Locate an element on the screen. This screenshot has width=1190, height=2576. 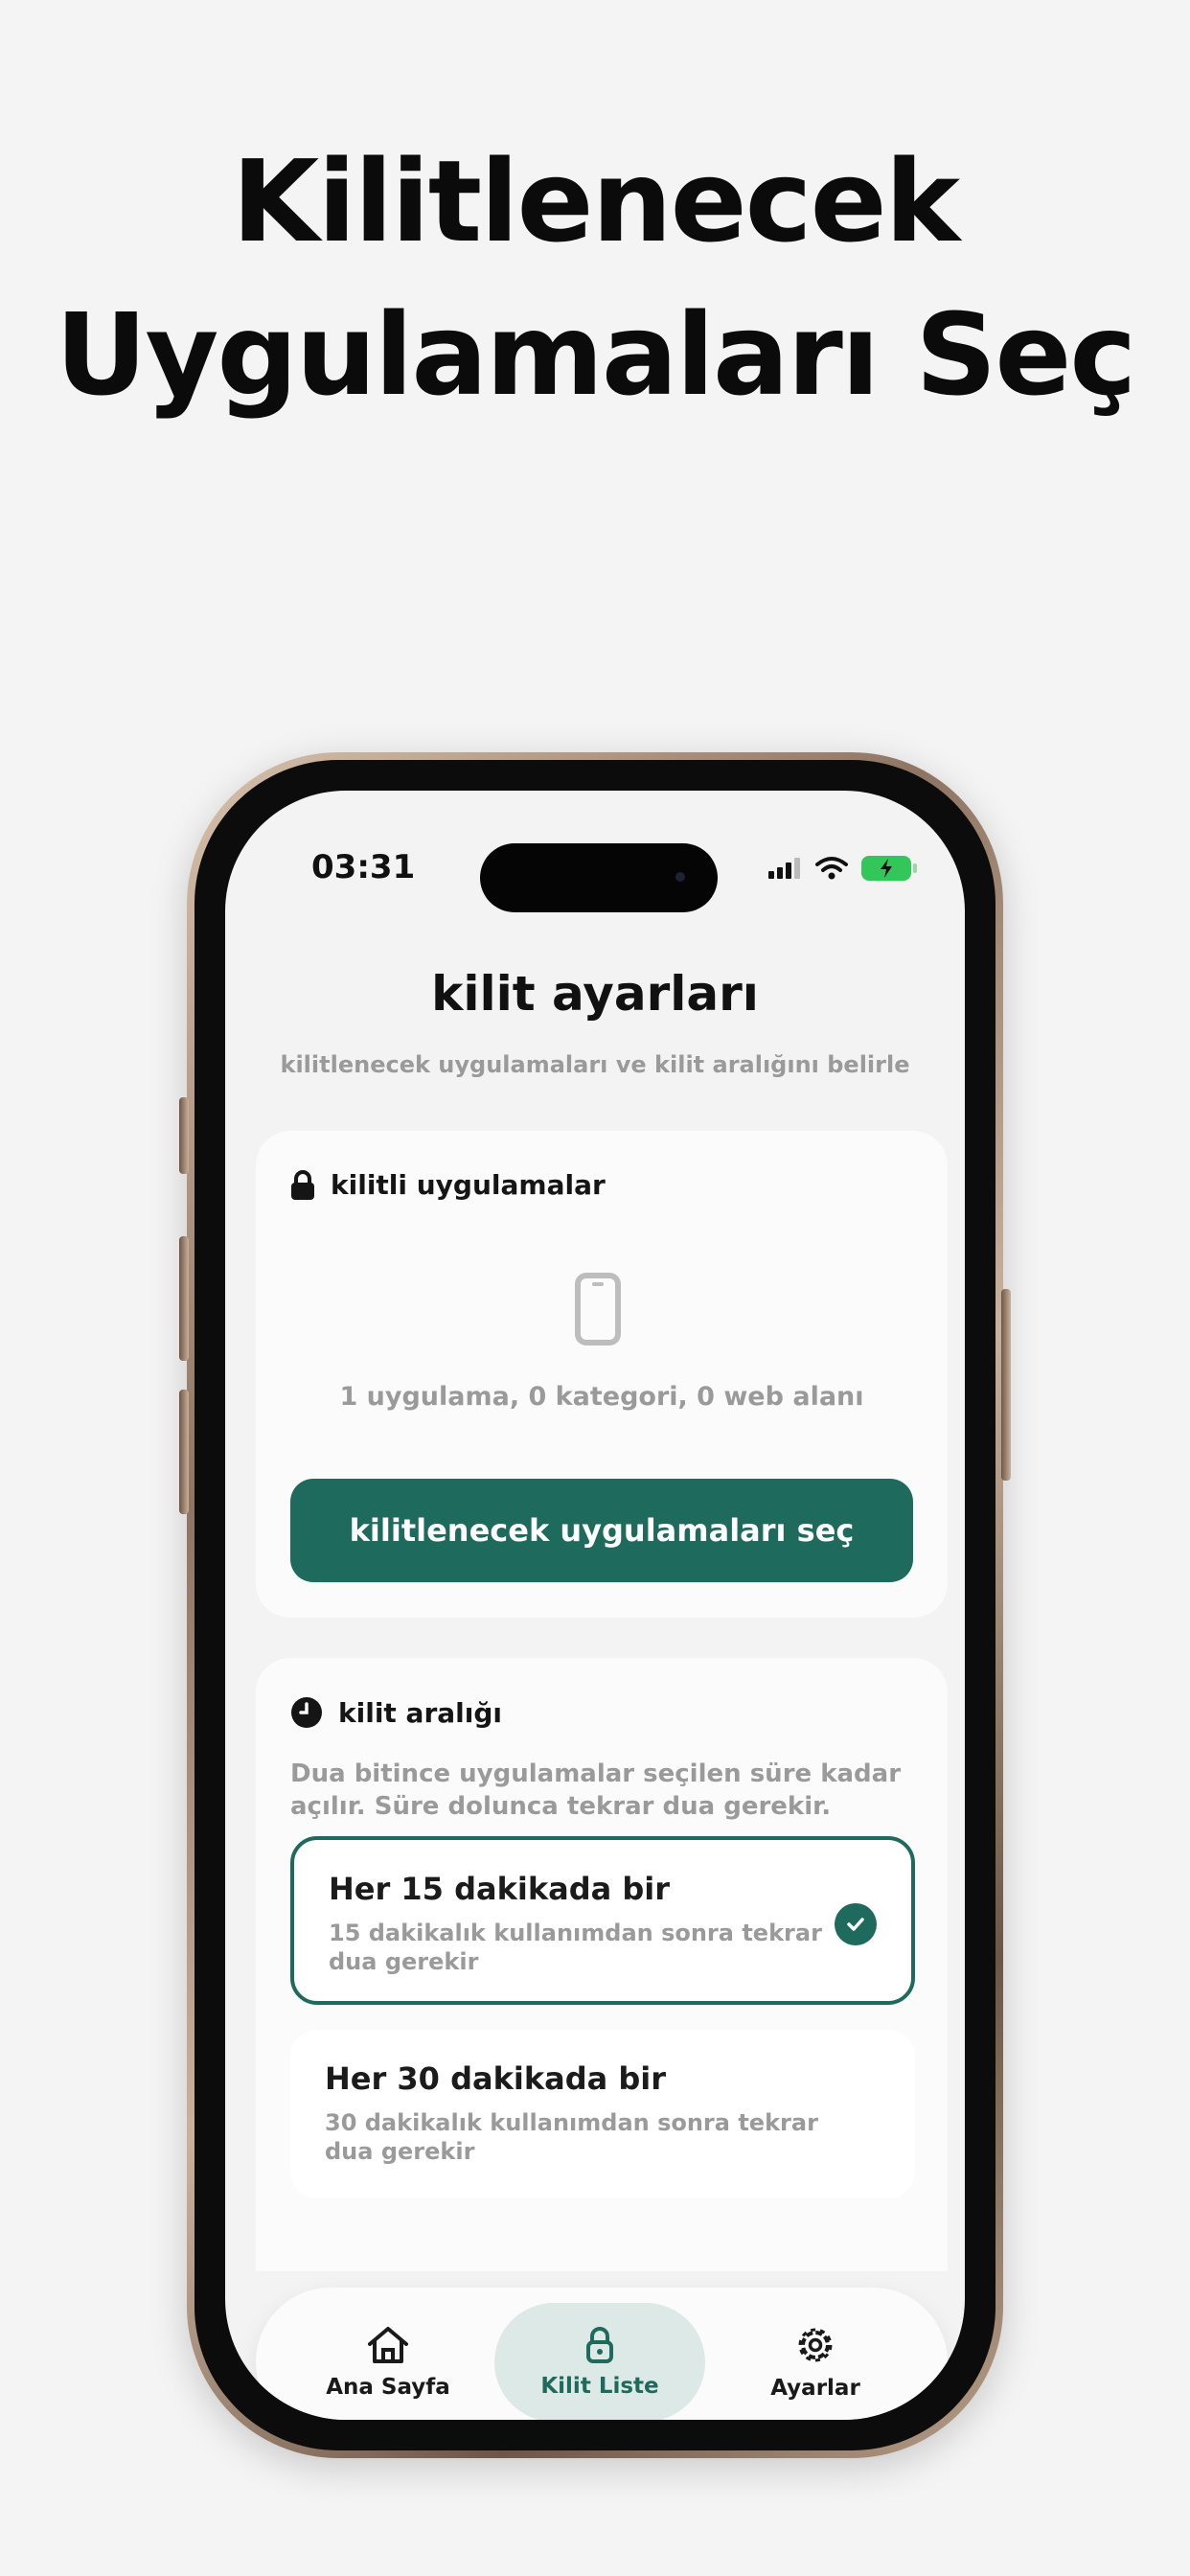
charging-bolt-icon is located at coordinates (887, 868).